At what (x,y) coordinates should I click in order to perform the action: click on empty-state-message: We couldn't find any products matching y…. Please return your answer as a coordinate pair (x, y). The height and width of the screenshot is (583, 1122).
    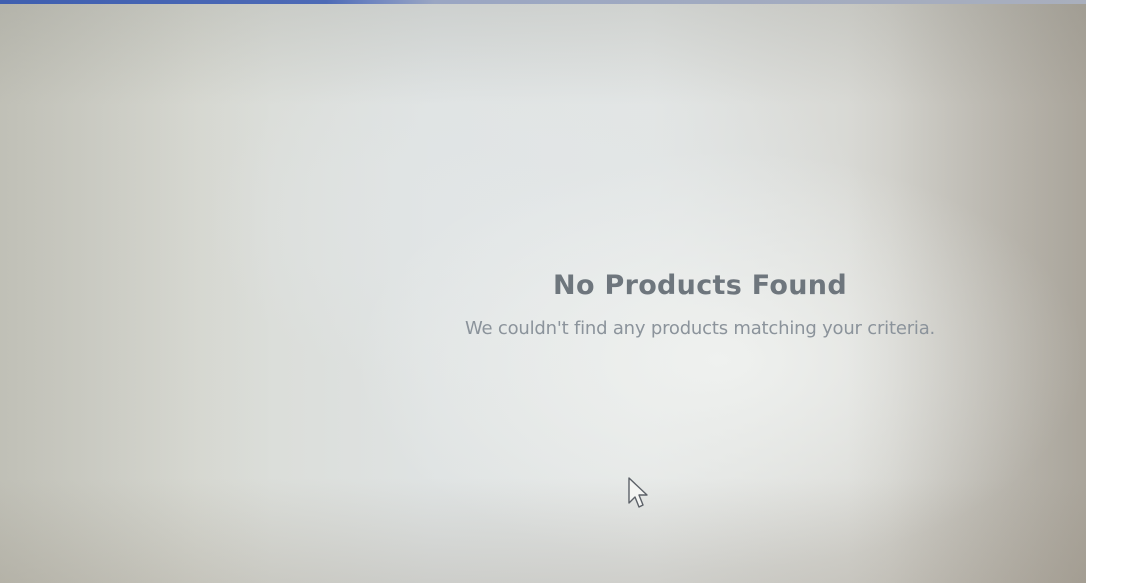
    Looking at the image, I should click on (700, 328).